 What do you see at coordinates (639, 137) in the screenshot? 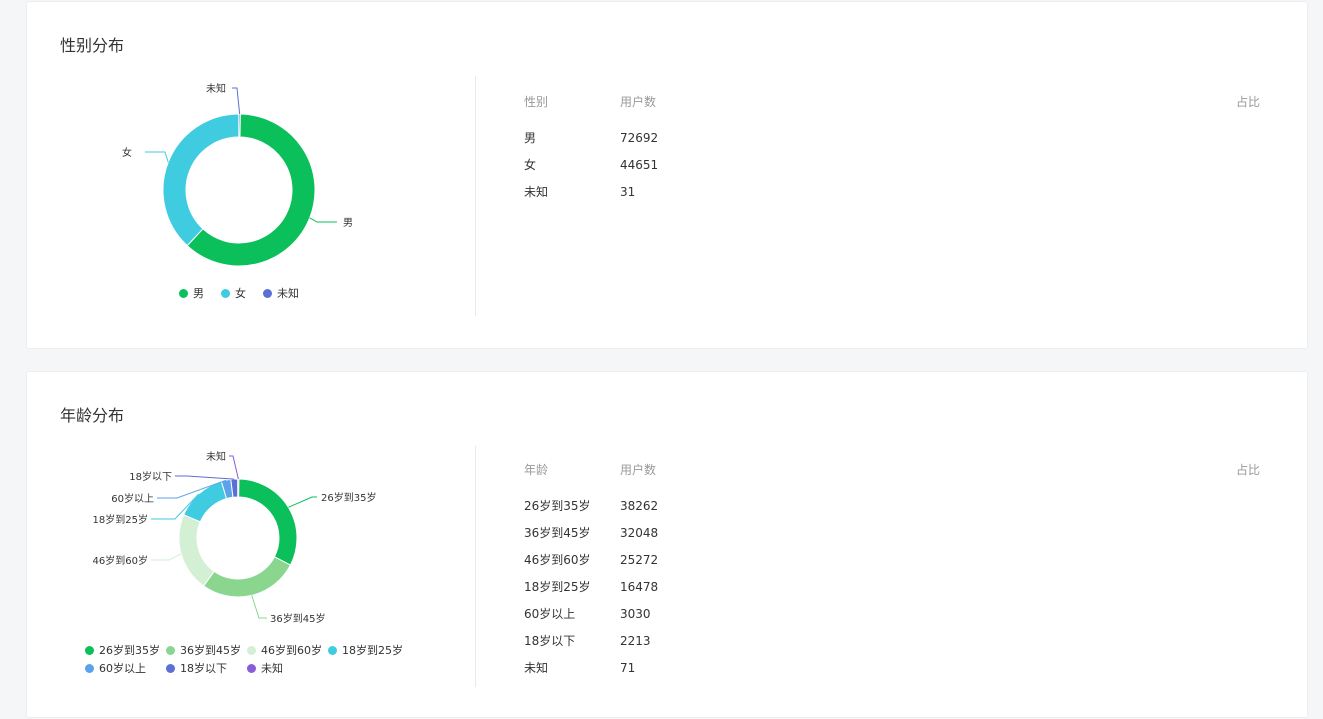
I see `gender-cell-count: 72692` at bounding box center [639, 137].